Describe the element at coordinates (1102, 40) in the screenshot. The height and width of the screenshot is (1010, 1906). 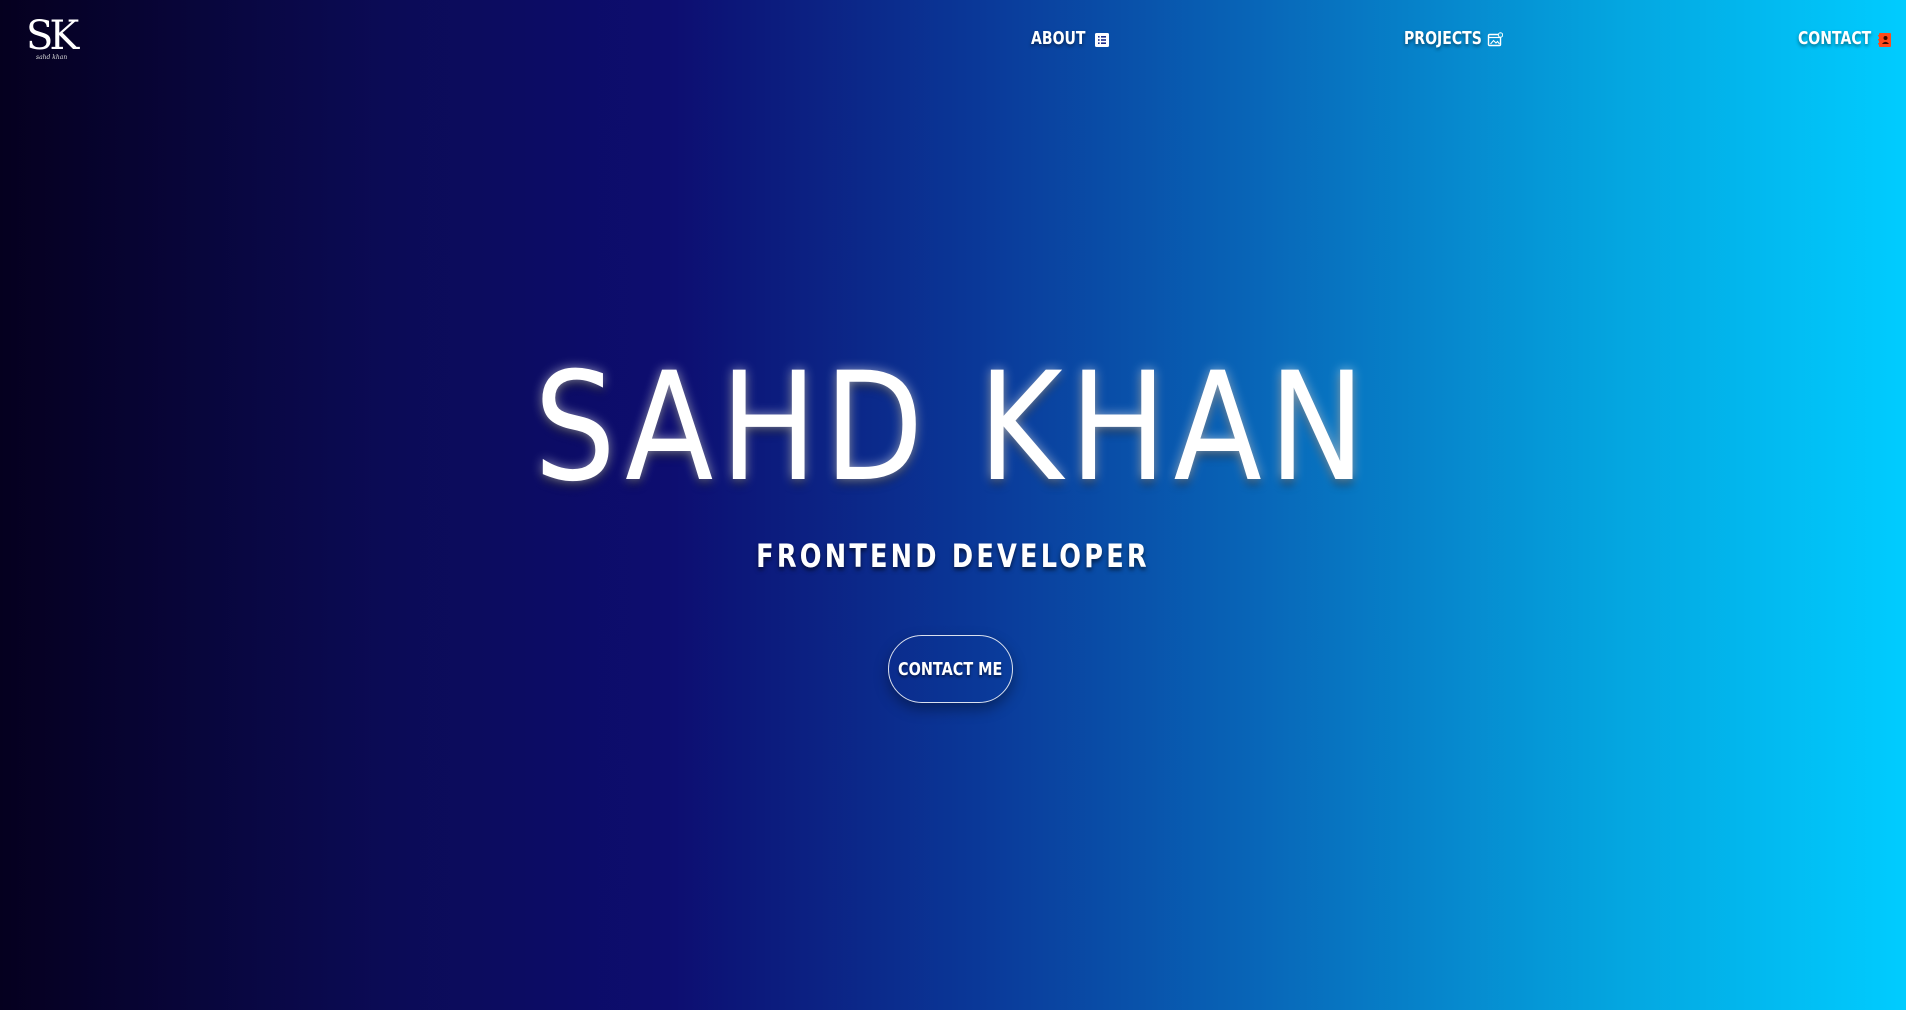
I see `list-document-icon` at that location.